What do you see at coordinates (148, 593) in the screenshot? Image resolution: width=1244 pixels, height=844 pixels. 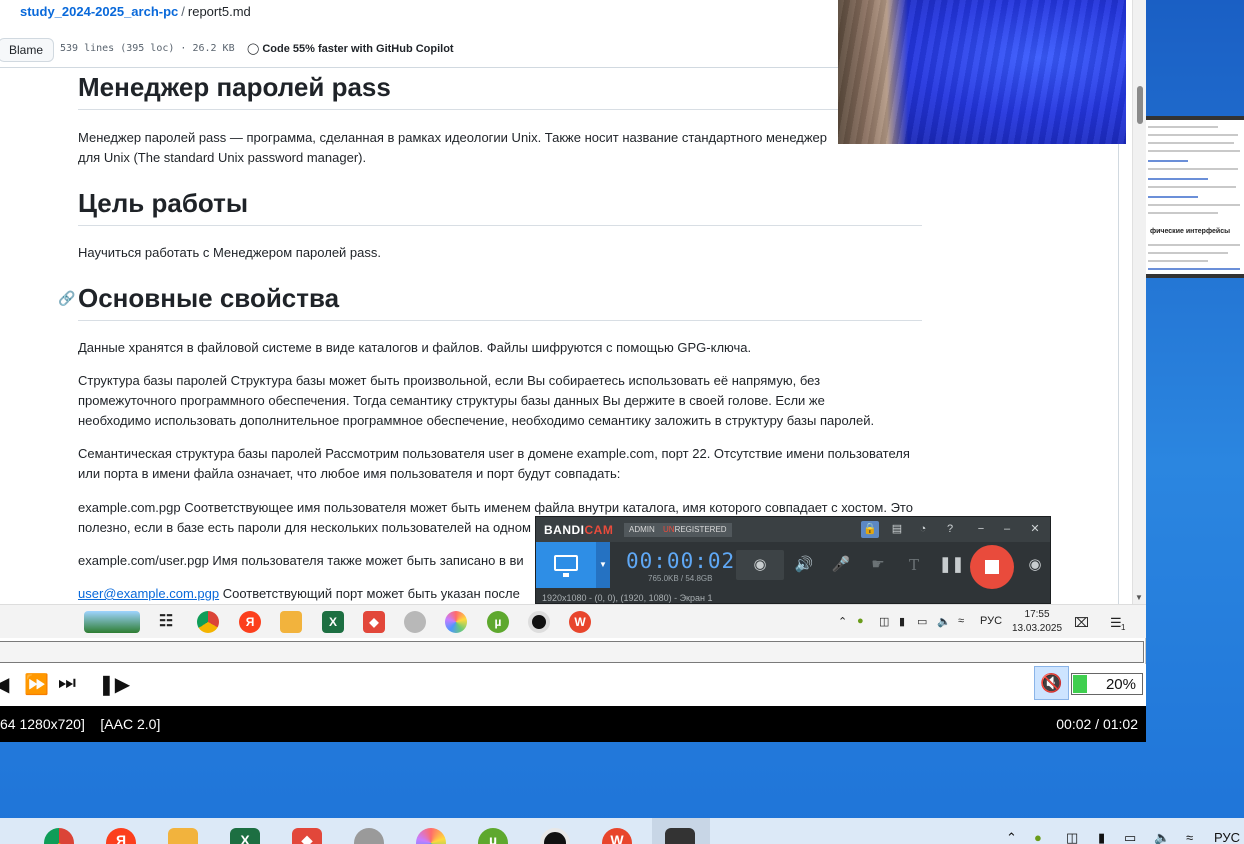 I see `port-example-link: user@example.com.pgp` at bounding box center [148, 593].